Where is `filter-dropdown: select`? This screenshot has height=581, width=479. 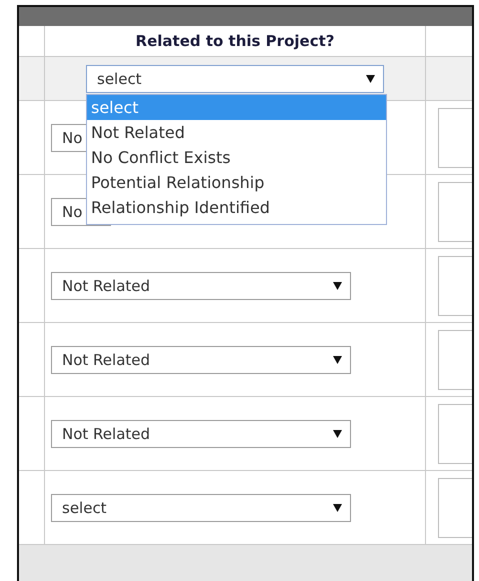 filter-dropdown: select is located at coordinates (235, 78).